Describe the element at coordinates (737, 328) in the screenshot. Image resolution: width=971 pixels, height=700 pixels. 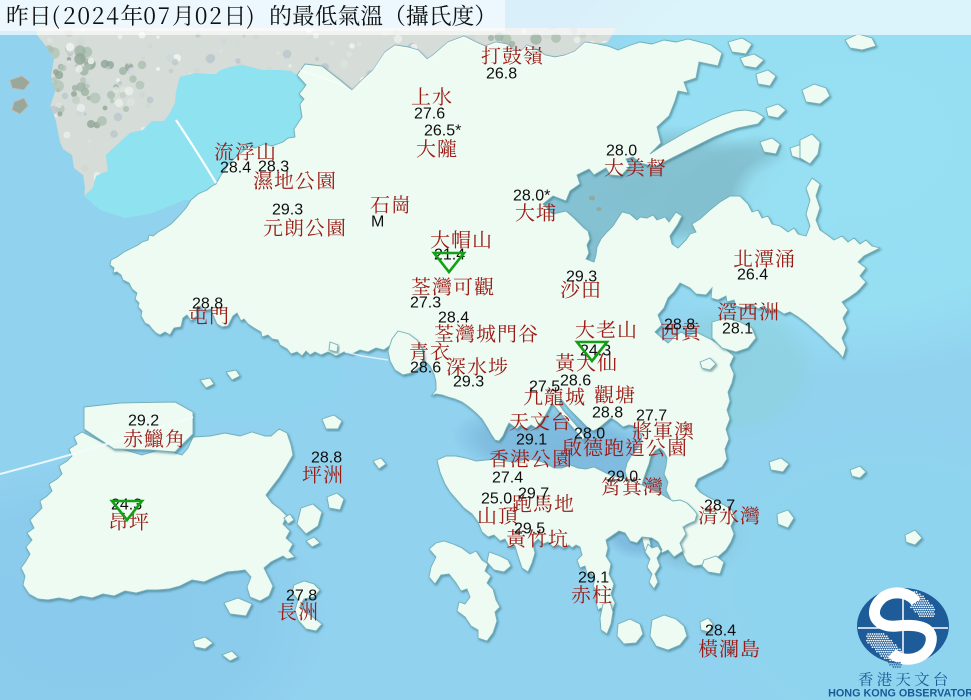
I see `svg-text: 28.1` at that location.